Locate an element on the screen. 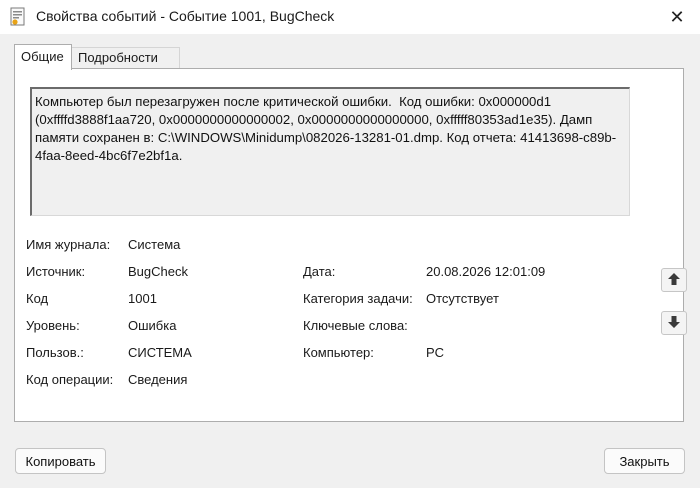  computer-value: PC is located at coordinates (435, 352).